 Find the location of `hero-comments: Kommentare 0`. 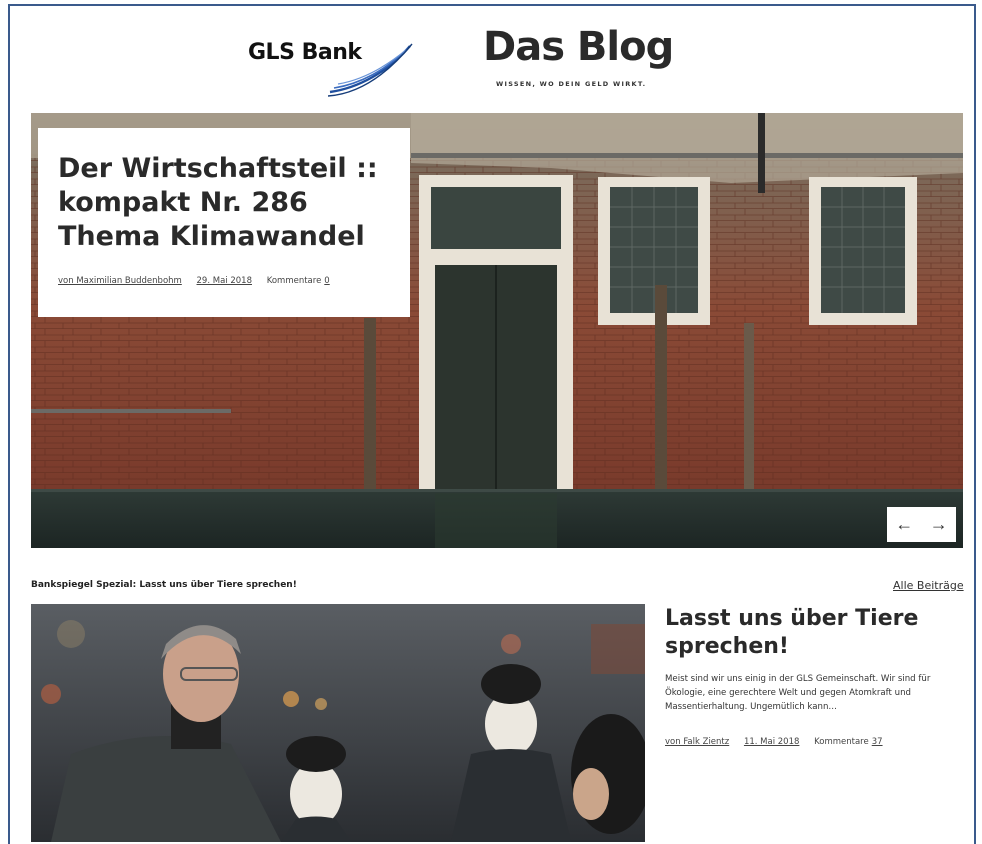

hero-comments: Kommentare 0 is located at coordinates (298, 281).